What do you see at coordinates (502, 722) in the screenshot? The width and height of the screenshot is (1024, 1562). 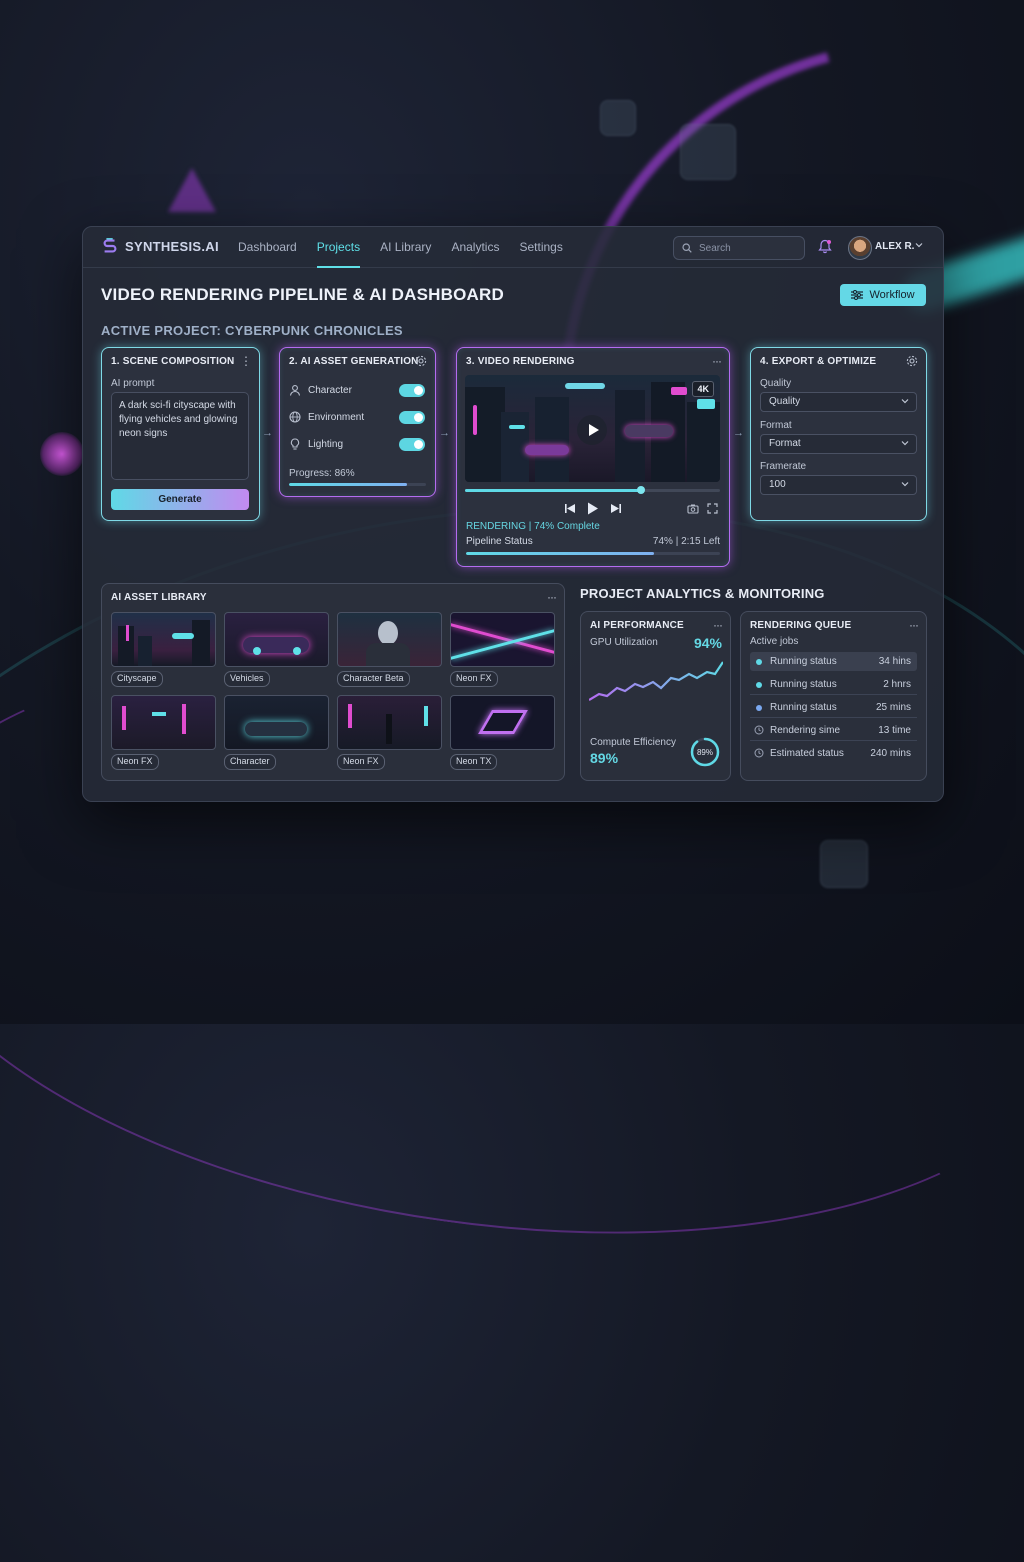 I see `asset-thumbnail-neon-tx` at bounding box center [502, 722].